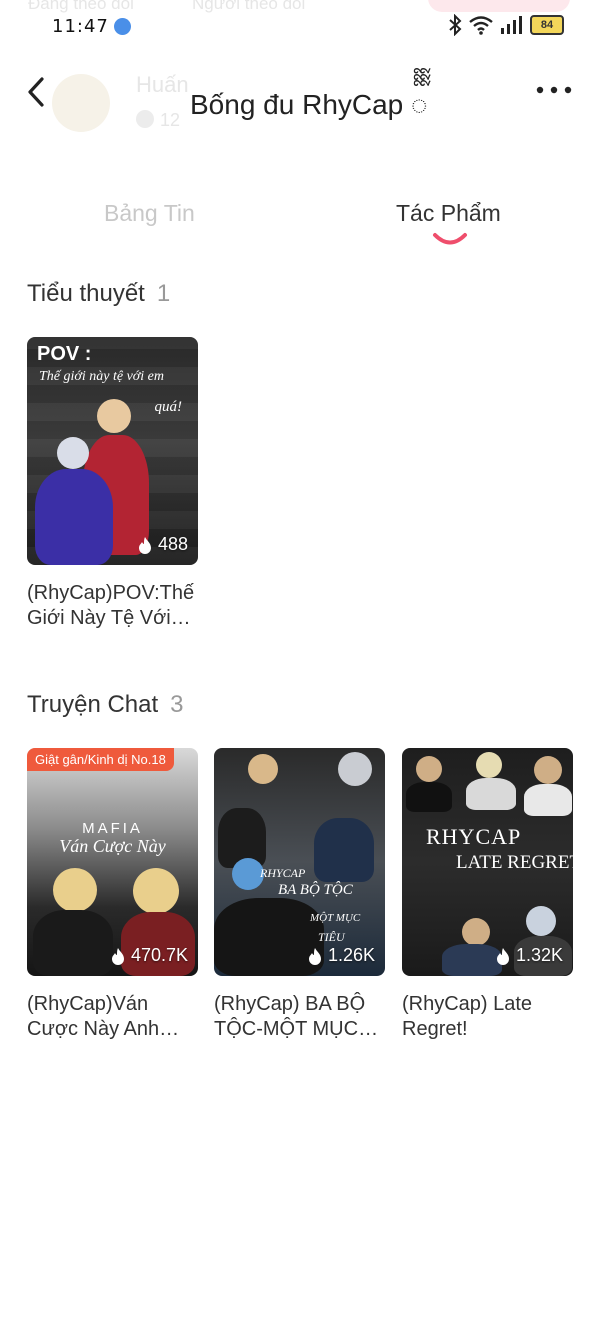 This screenshot has height=1343, width=600. What do you see at coordinates (37, 92) in the screenshot?
I see `back-arrow-icon` at bounding box center [37, 92].